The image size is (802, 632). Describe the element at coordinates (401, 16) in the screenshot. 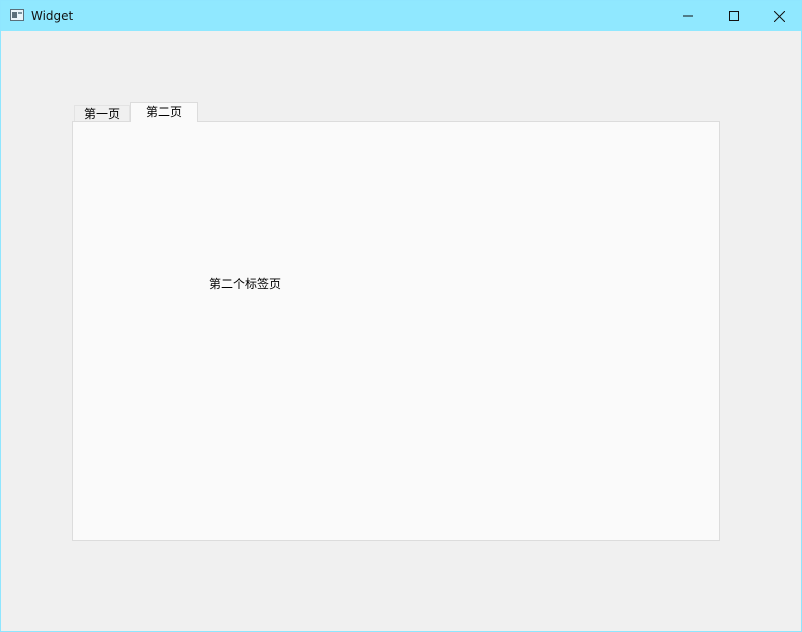

I see `title-bar: Widget` at that location.